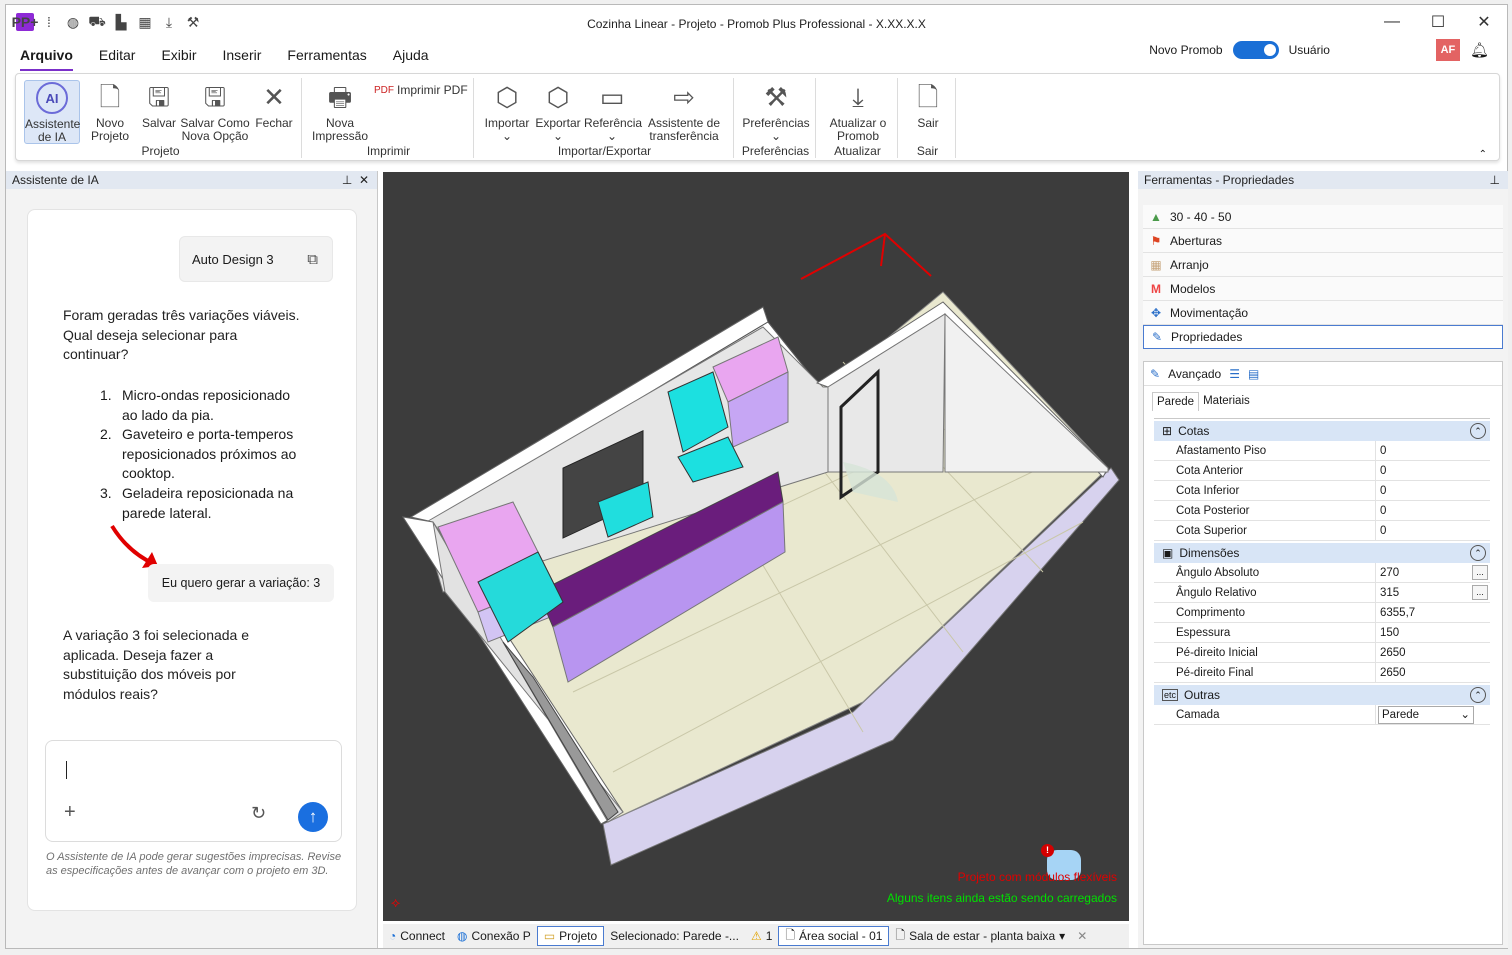  I want to click on collapse-icon: ⌃, so click(1478, 431).